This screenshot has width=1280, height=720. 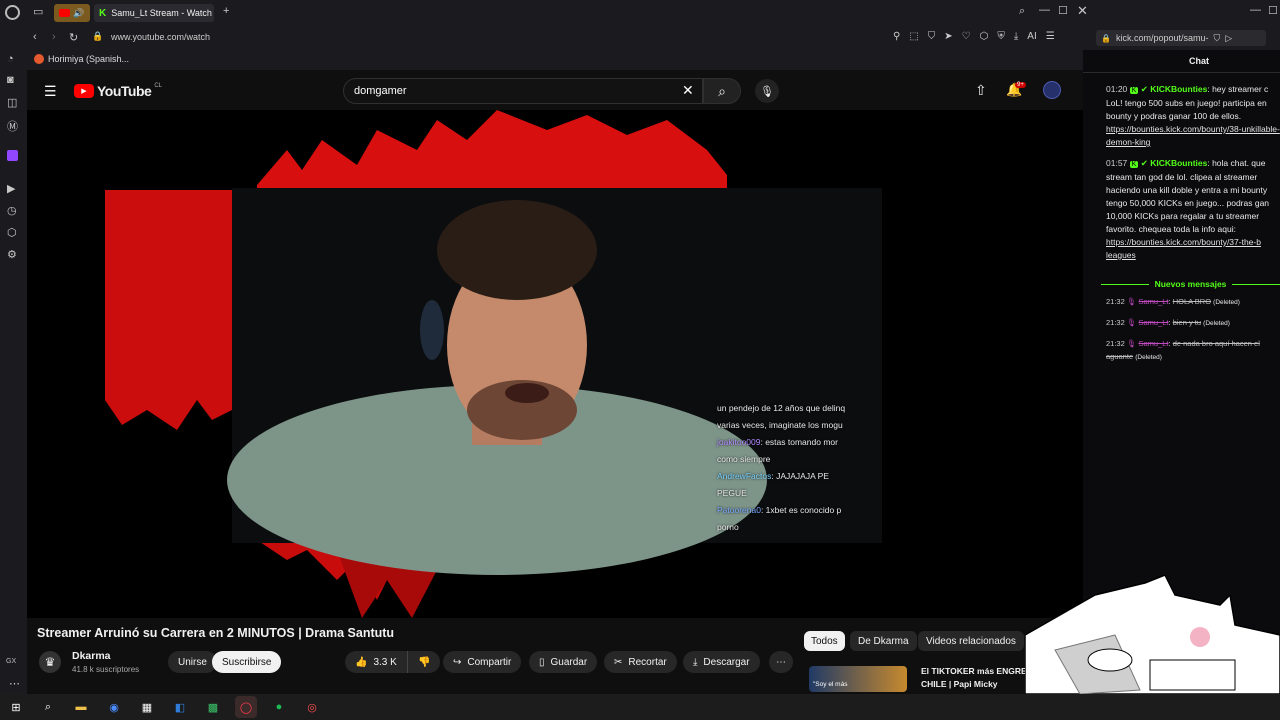 I want to click on twitch-icon, so click(x=12, y=155).